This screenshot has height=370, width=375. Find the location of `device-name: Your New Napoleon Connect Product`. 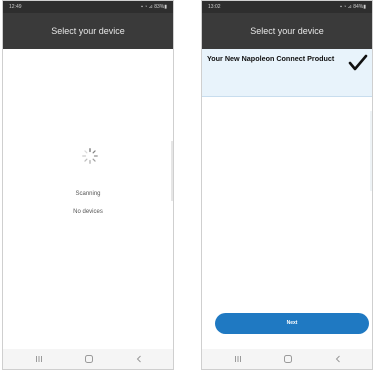

device-name: Your New Napoleon Connect Product is located at coordinates (271, 58).